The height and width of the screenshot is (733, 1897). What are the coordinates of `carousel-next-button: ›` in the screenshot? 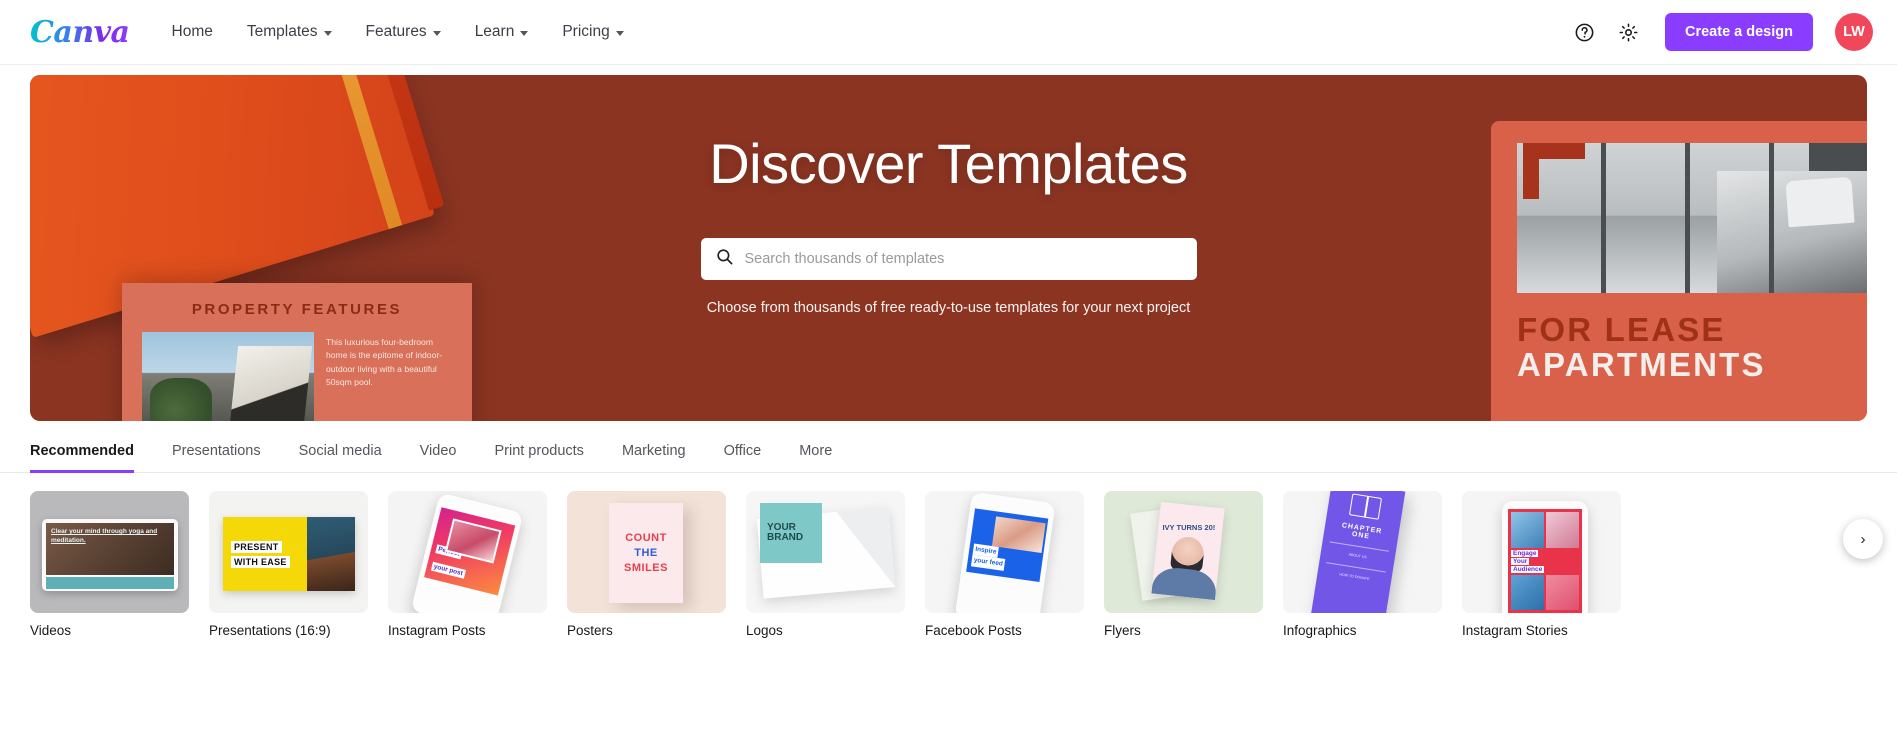 It's located at (1863, 539).